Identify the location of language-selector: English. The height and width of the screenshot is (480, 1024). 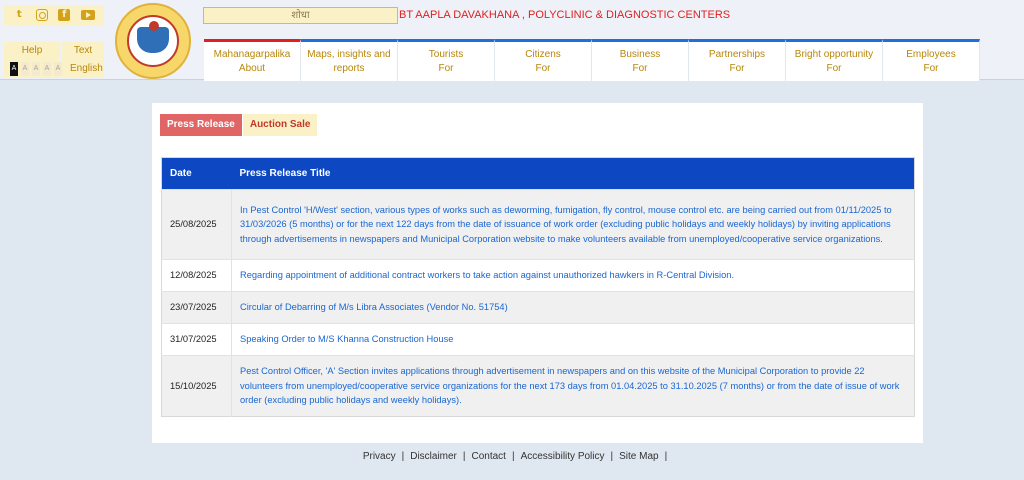
(86, 68).